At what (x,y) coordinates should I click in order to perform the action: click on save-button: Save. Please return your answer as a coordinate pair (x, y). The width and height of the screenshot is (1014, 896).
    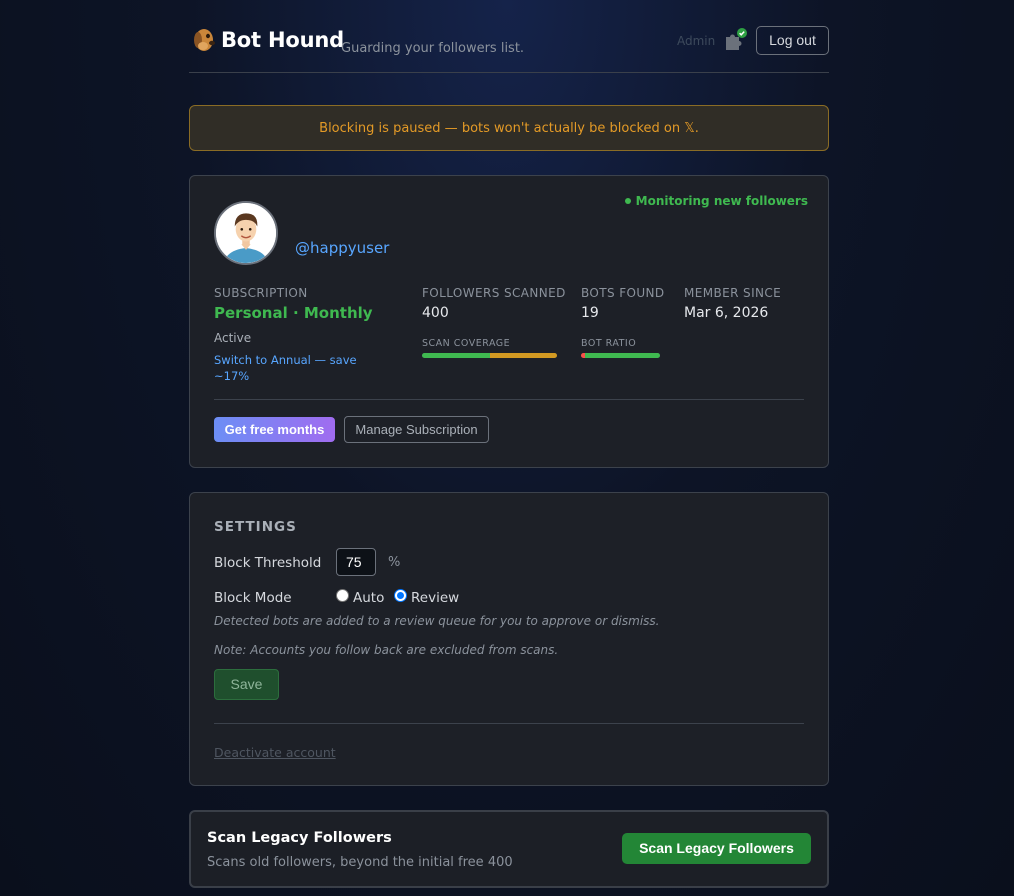
    Looking at the image, I should click on (246, 684).